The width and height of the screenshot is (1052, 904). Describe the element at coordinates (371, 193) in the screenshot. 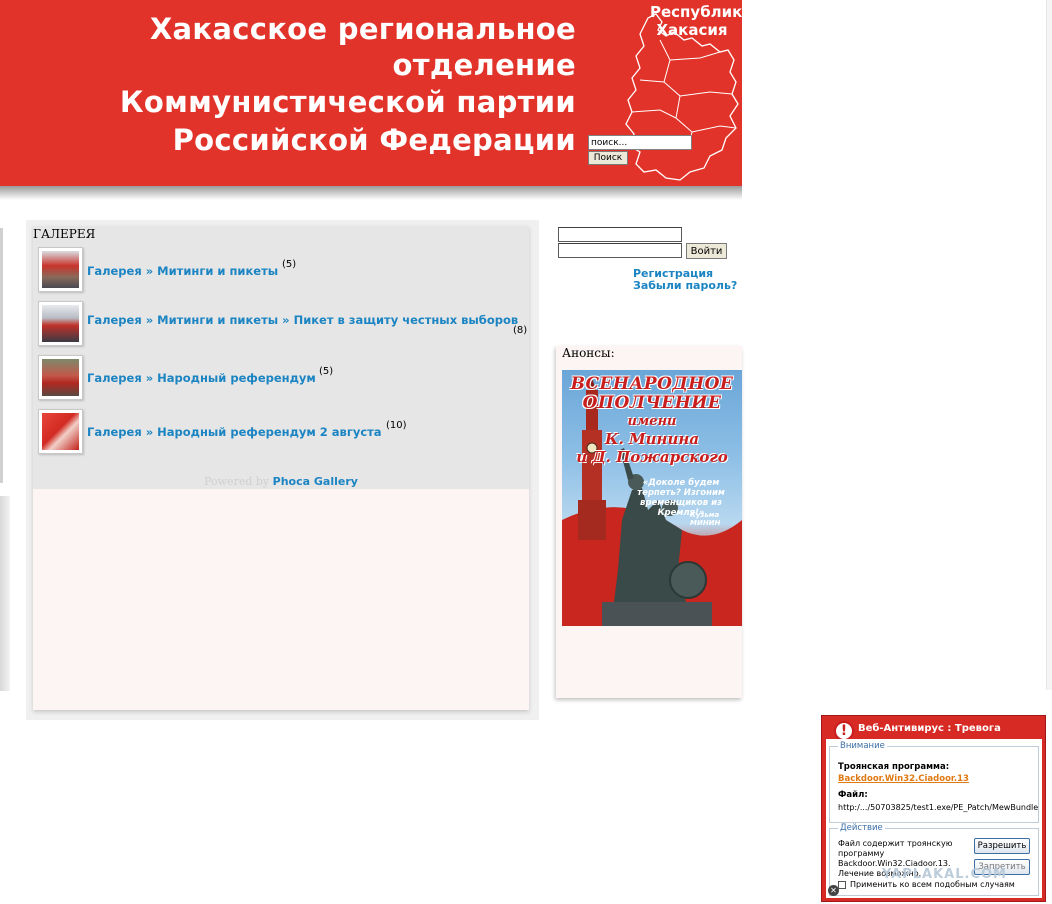

I see `header-shadow` at that location.